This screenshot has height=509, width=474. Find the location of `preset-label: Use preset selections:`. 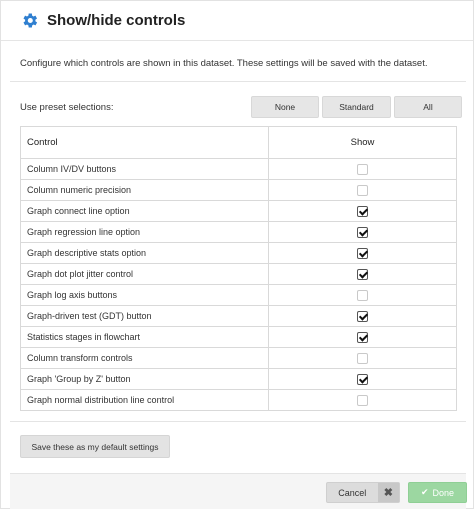

preset-label: Use preset selections: is located at coordinates (67, 107).